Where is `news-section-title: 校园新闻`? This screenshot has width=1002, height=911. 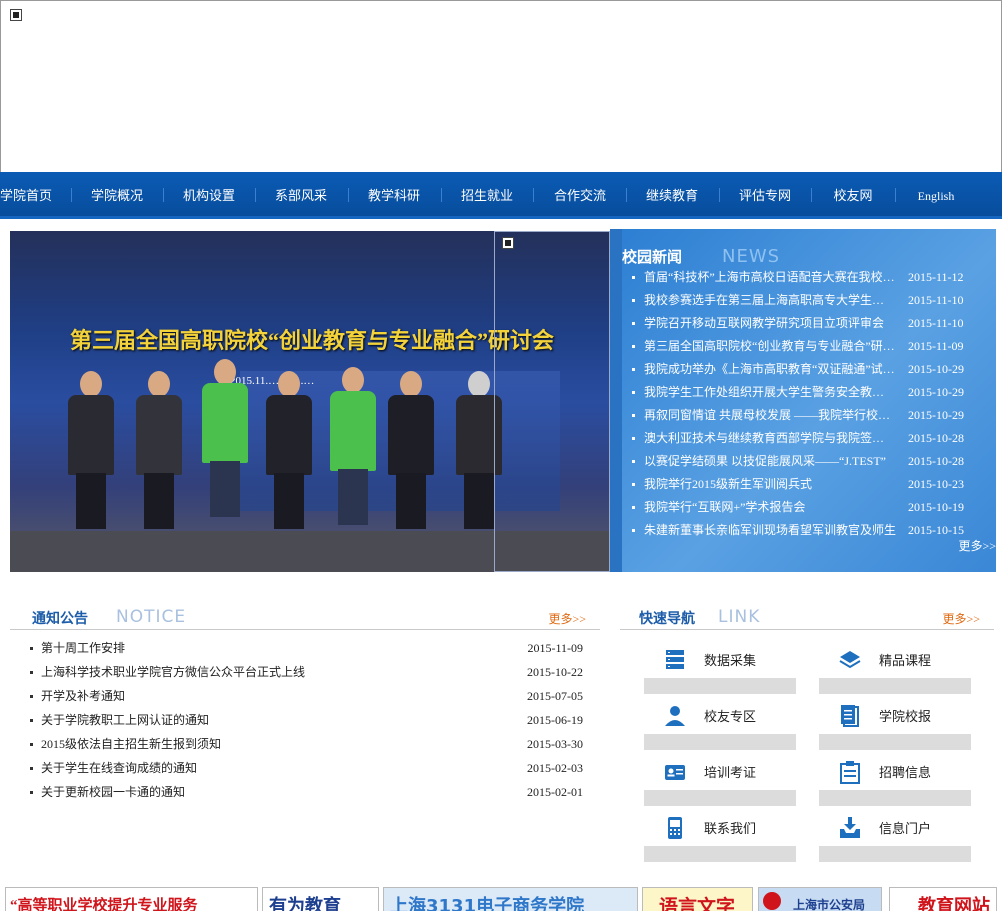 news-section-title: 校园新闻 is located at coordinates (652, 258).